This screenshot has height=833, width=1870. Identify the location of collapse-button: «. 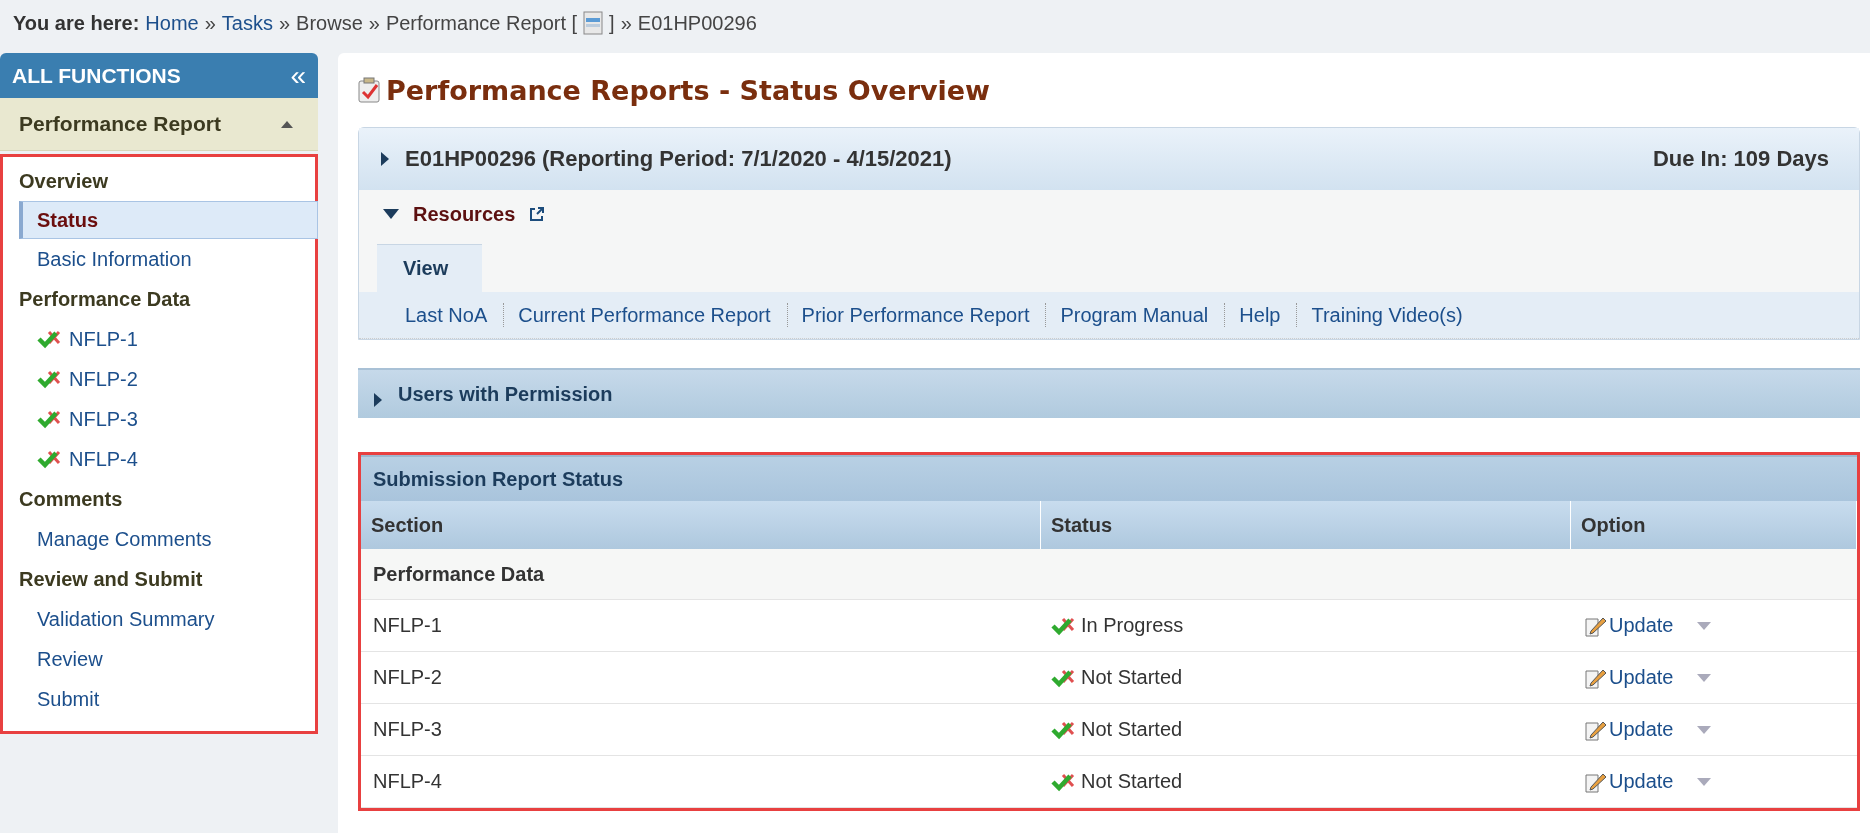
(298, 75).